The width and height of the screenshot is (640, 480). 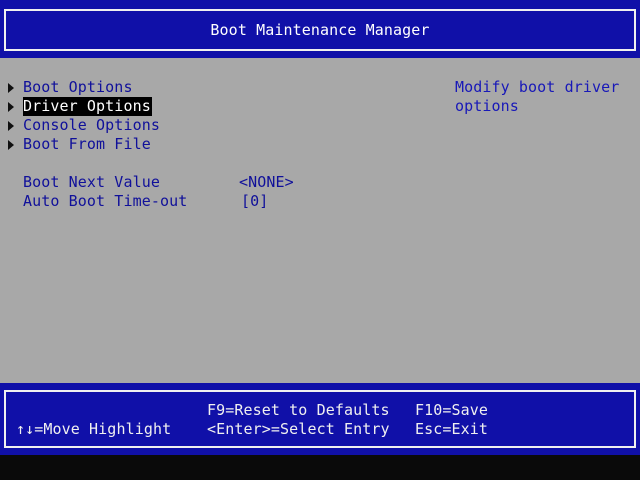 I want to click on move-highlight-hint: ↑↓=Move Highlight, so click(x=94, y=429).